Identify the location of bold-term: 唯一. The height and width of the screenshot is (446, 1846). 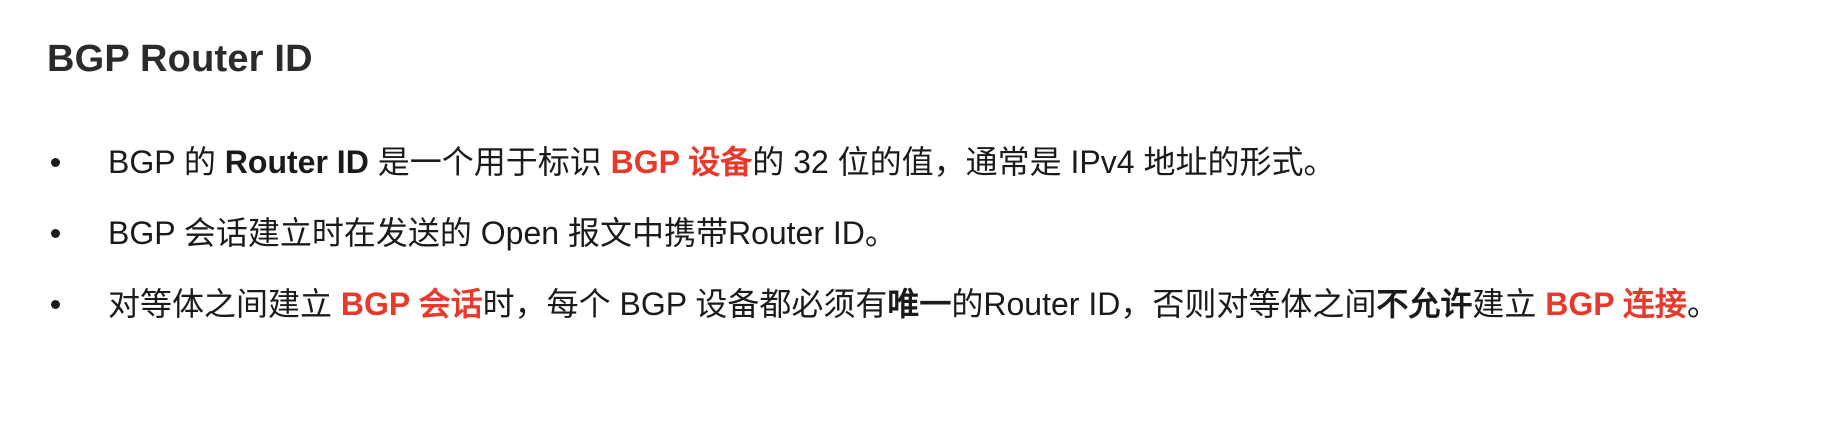
(919, 304).